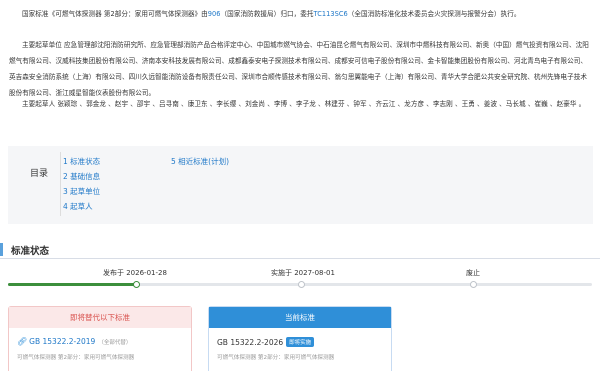 This screenshot has width=600, height=371. What do you see at coordinates (300, 258) in the screenshot?
I see `section-divider` at bounding box center [300, 258].